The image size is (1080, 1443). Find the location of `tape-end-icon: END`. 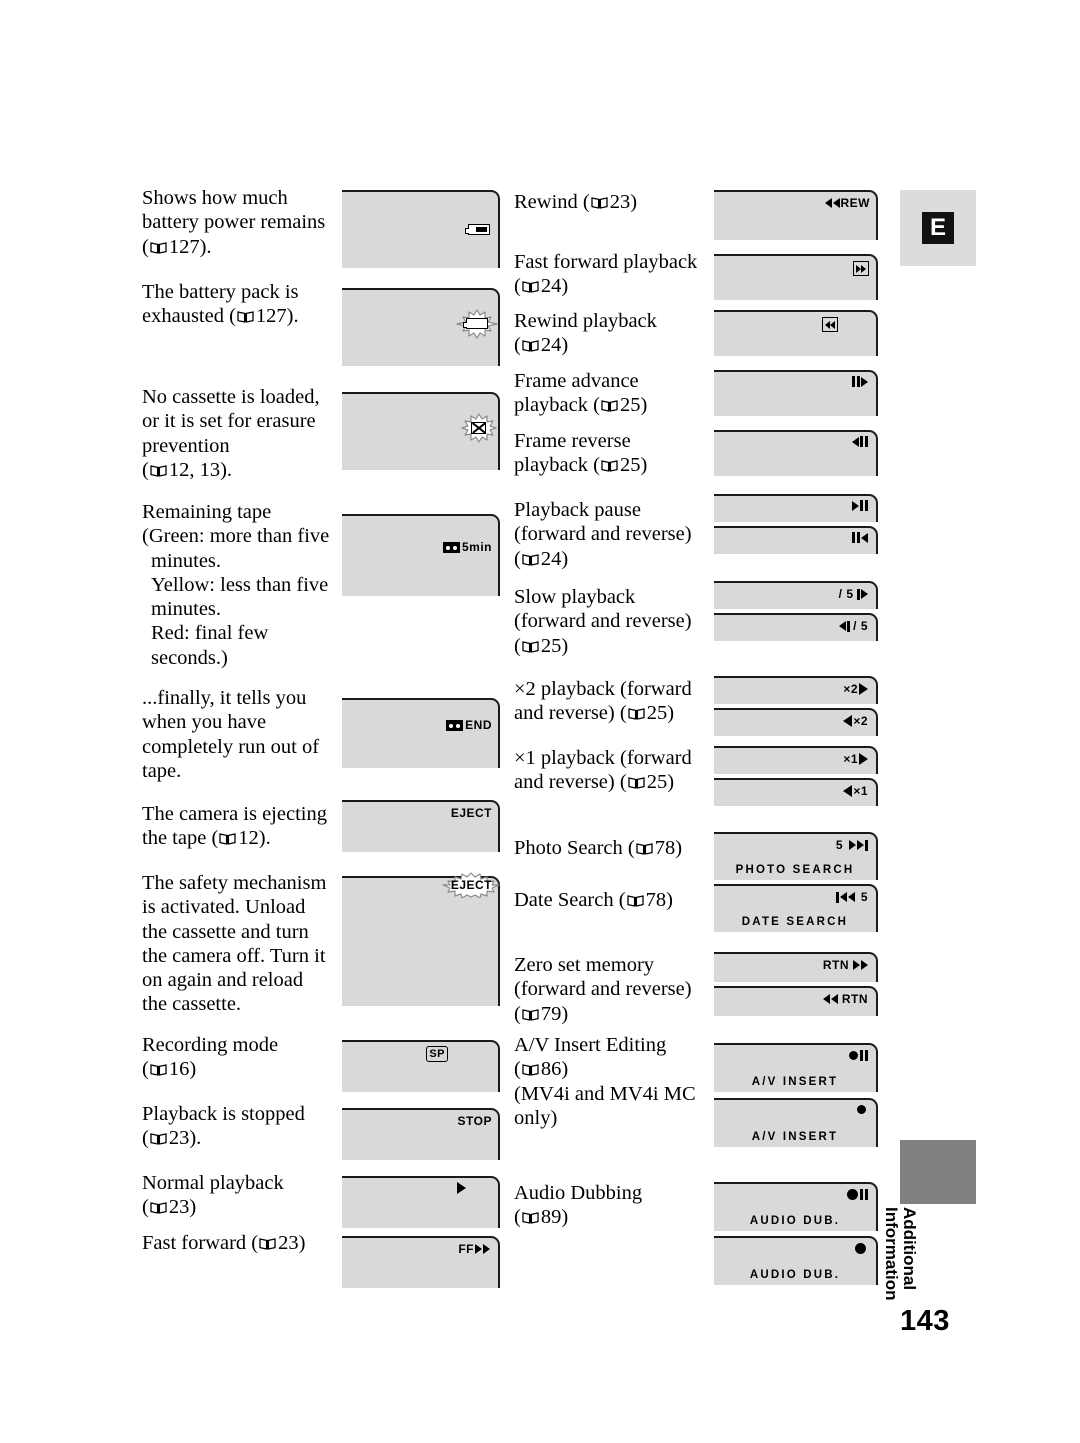

tape-end-icon: END is located at coordinates (469, 725).